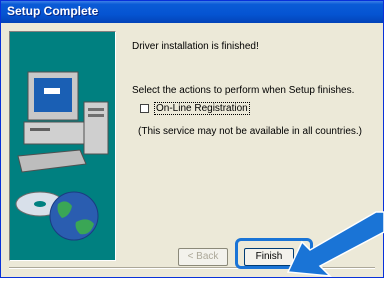 The height and width of the screenshot is (298, 384). I want to click on pointer-arrow-icon, so click(335, 244).